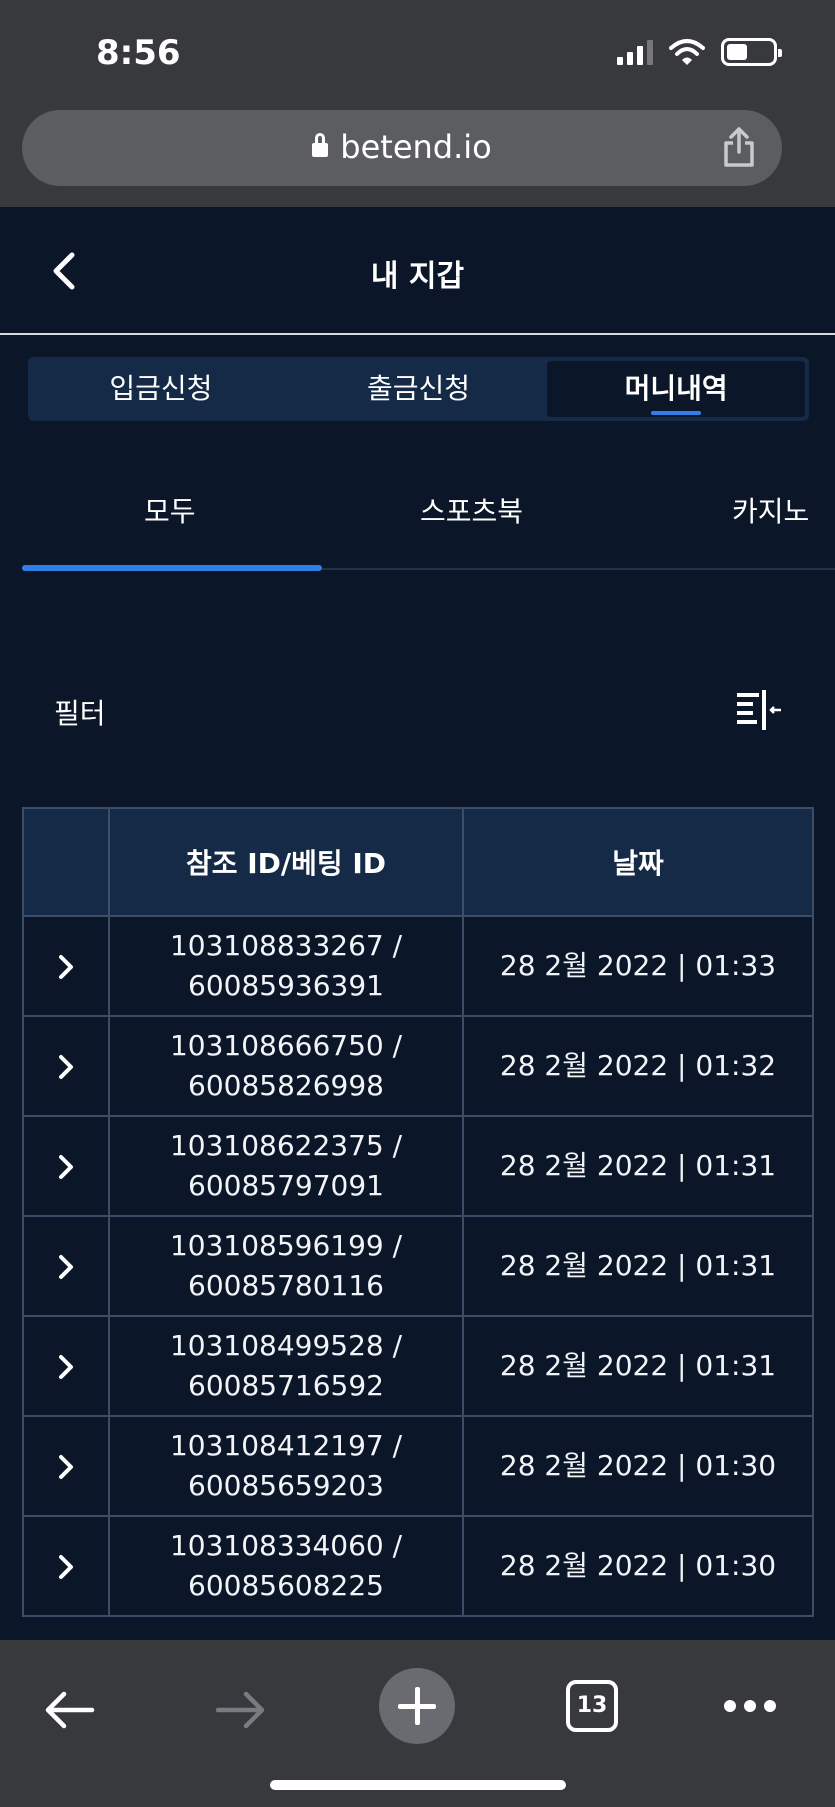 This screenshot has width=835, height=1807. I want to click on active-tab-indicator, so click(172, 568).